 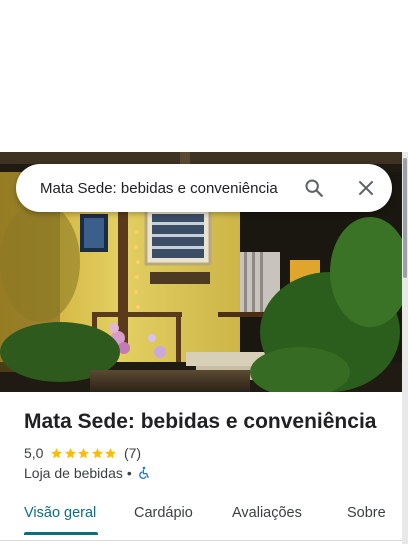 What do you see at coordinates (60, 514) in the screenshot?
I see `tab-visao-geral: Visão geral` at bounding box center [60, 514].